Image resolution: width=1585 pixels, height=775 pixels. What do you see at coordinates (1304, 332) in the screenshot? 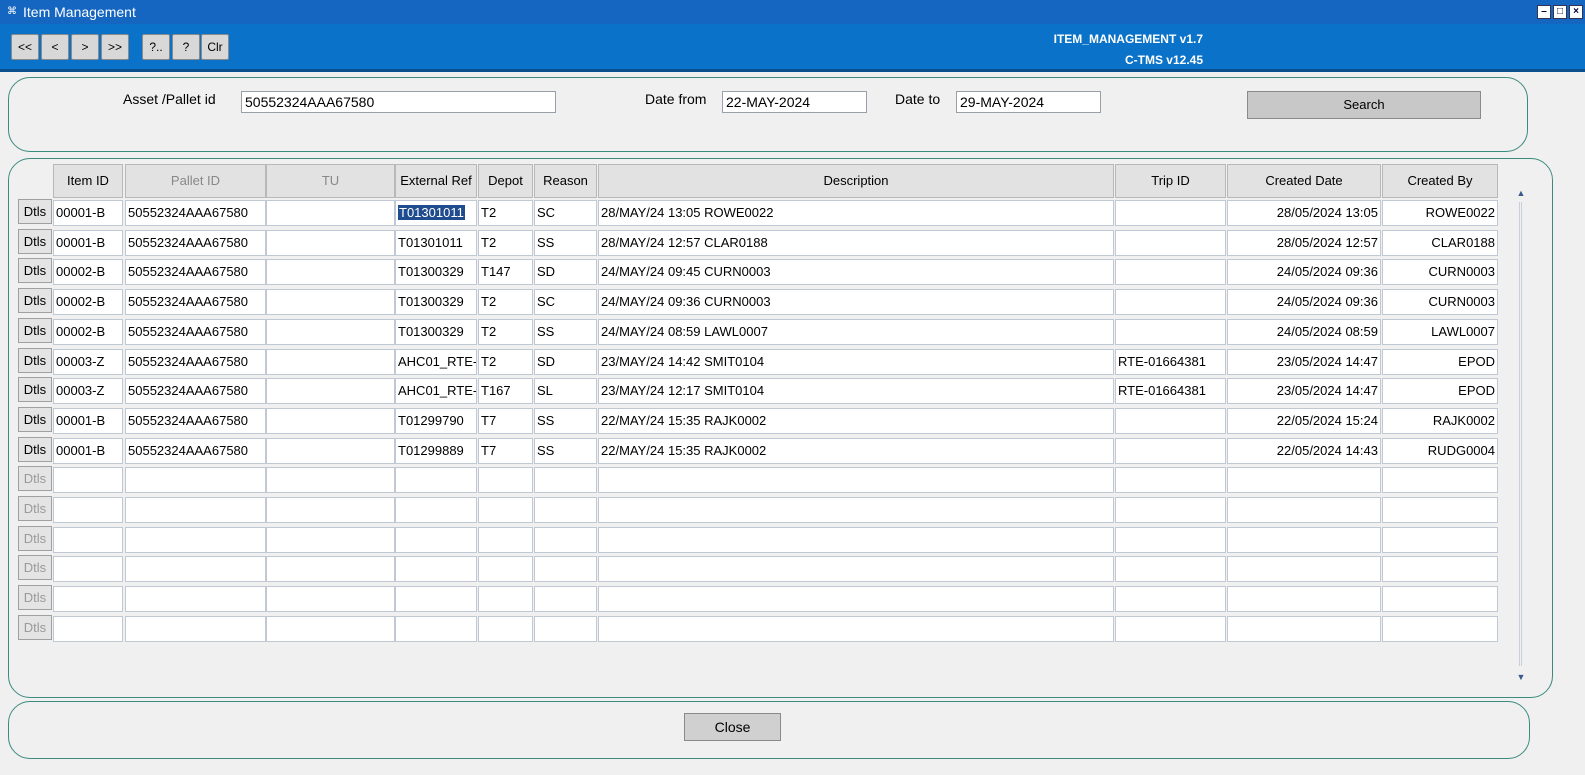
I see `cell-created-date: 24/05/2024 08:59` at bounding box center [1304, 332].